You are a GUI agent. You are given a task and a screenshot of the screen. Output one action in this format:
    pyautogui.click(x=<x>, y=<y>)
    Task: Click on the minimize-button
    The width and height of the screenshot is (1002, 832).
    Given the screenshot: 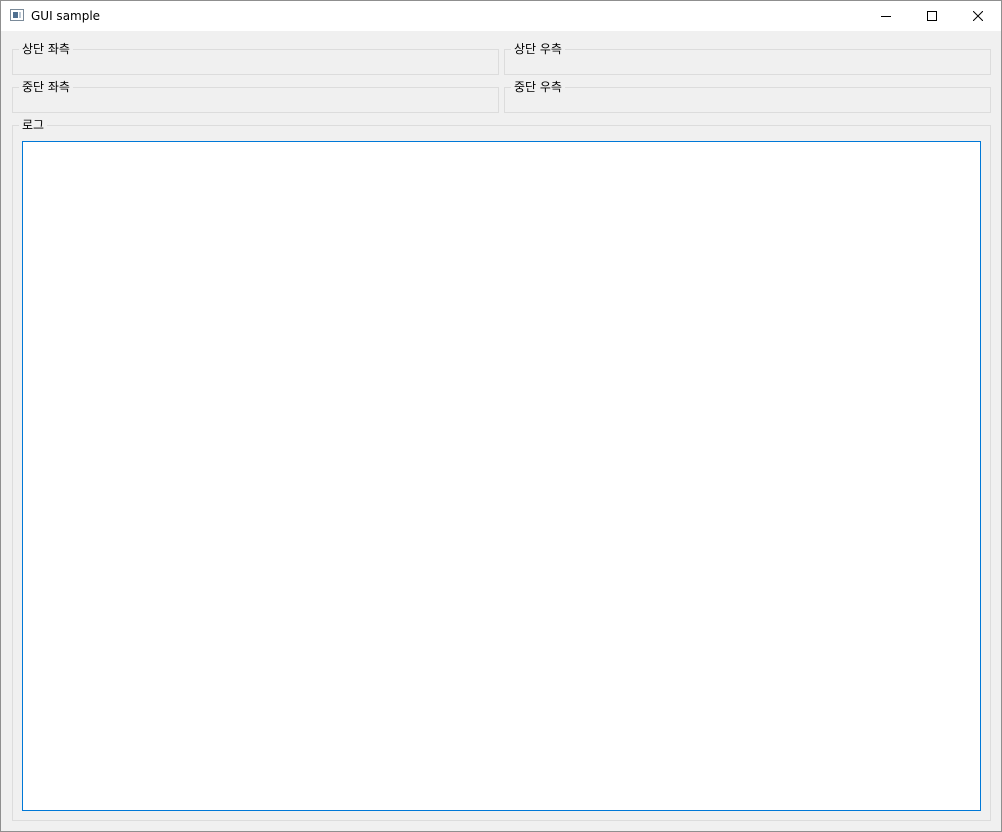 What is the action you would take?
    pyautogui.click(x=886, y=16)
    